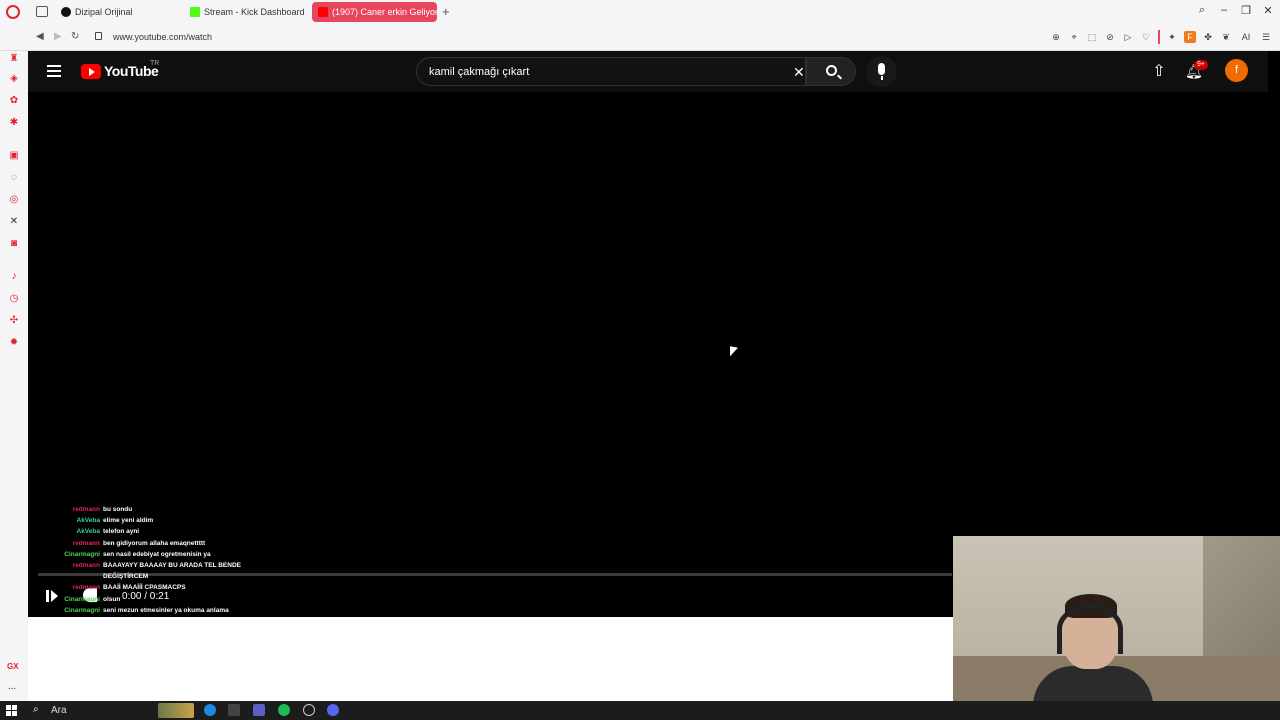  Describe the element at coordinates (1202, 10) in the screenshot. I see `search-tabs-icon: ⌕` at that location.